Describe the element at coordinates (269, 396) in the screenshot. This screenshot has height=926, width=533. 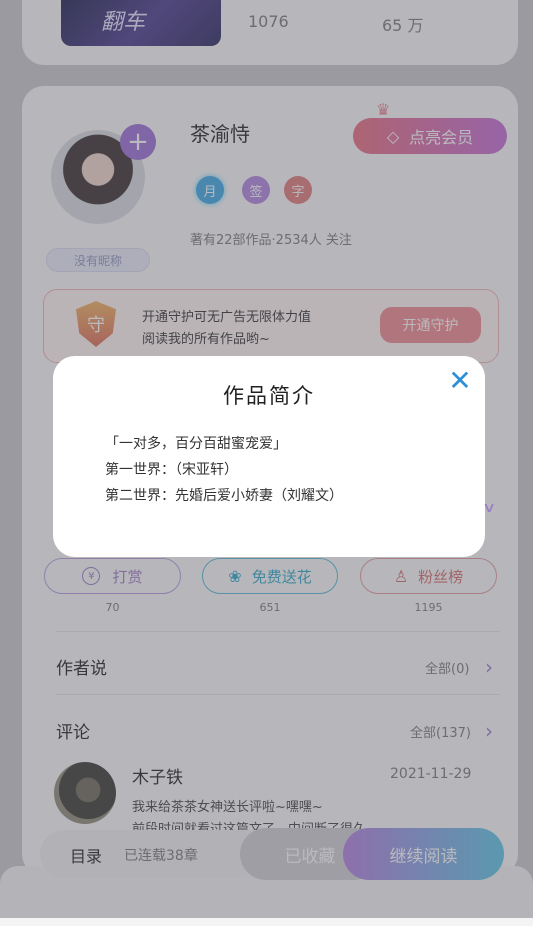
I see `modal-title: 作品简介` at that location.